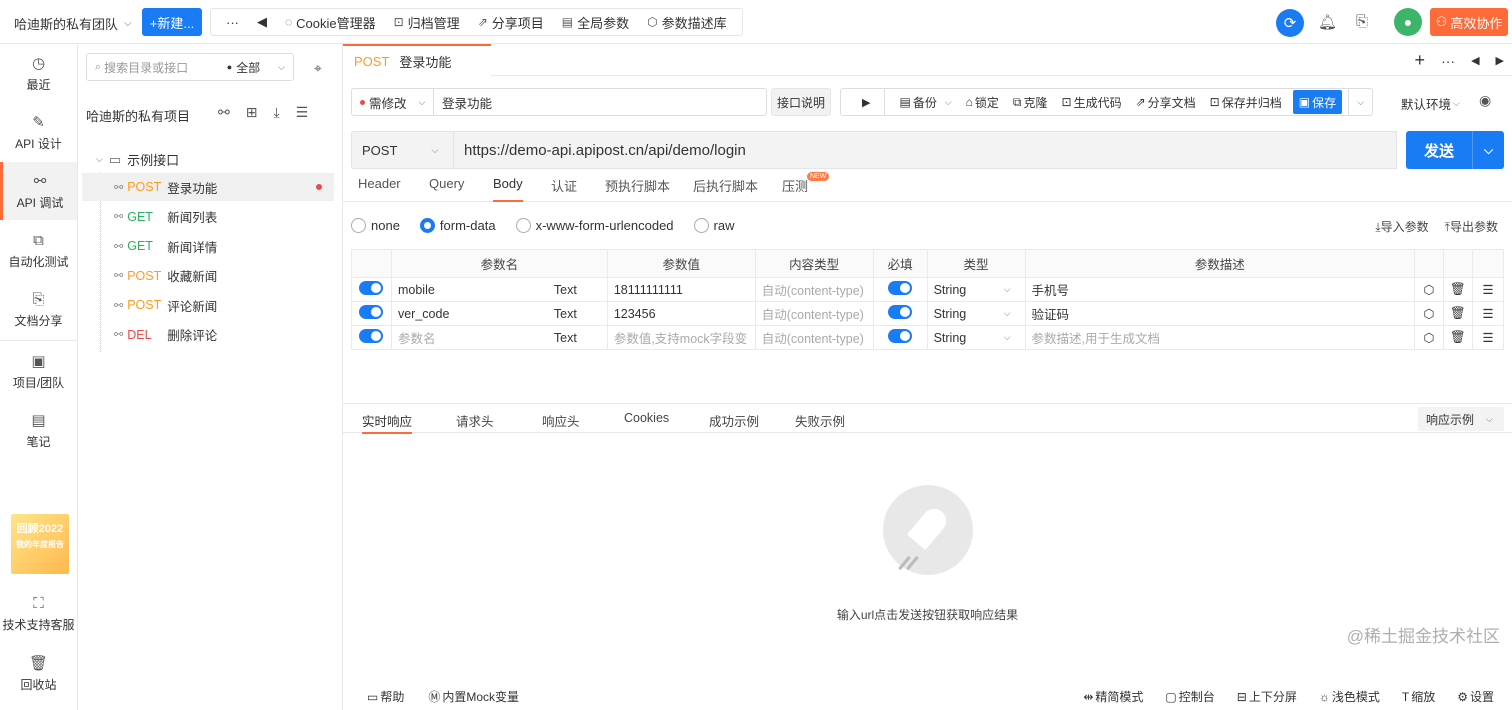 The width and height of the screenshot is (1512, 710). Describe the element at coordinates (594, 225) in the screenshot. I see `radio-x-www-form-urlencoded: x-www-form-urlencoded` at that location.